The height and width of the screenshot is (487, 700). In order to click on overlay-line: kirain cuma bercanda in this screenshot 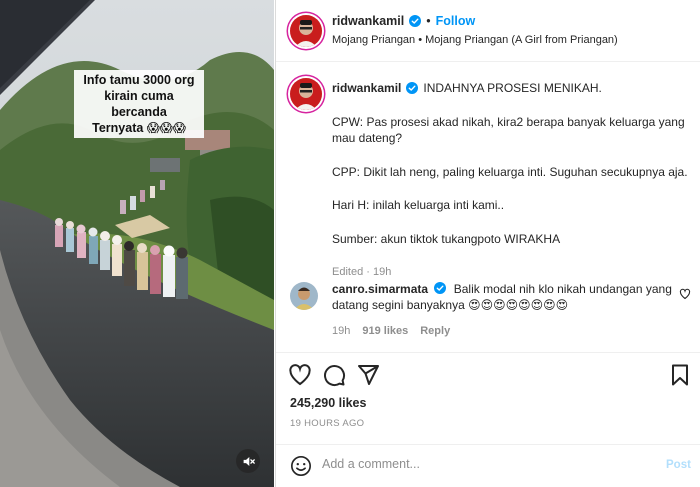, I will do `click(139, 104)`.